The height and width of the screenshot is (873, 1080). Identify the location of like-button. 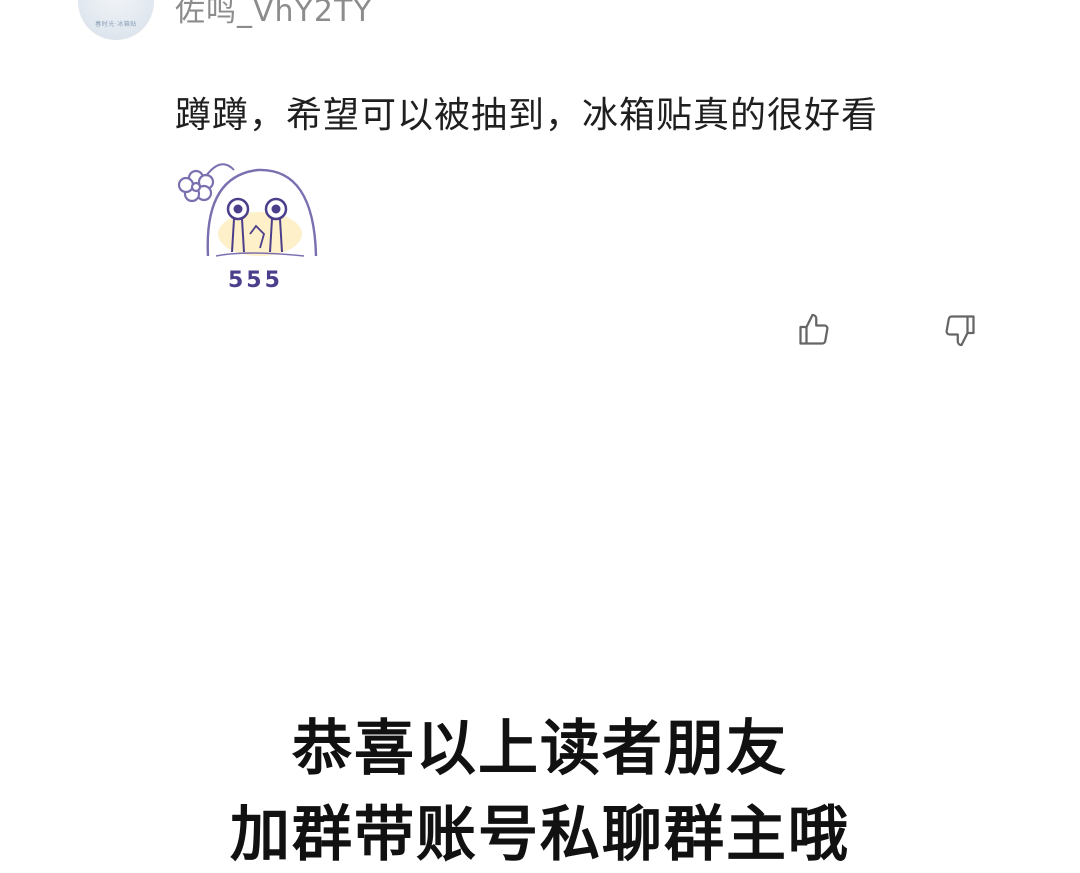
(814, 330).